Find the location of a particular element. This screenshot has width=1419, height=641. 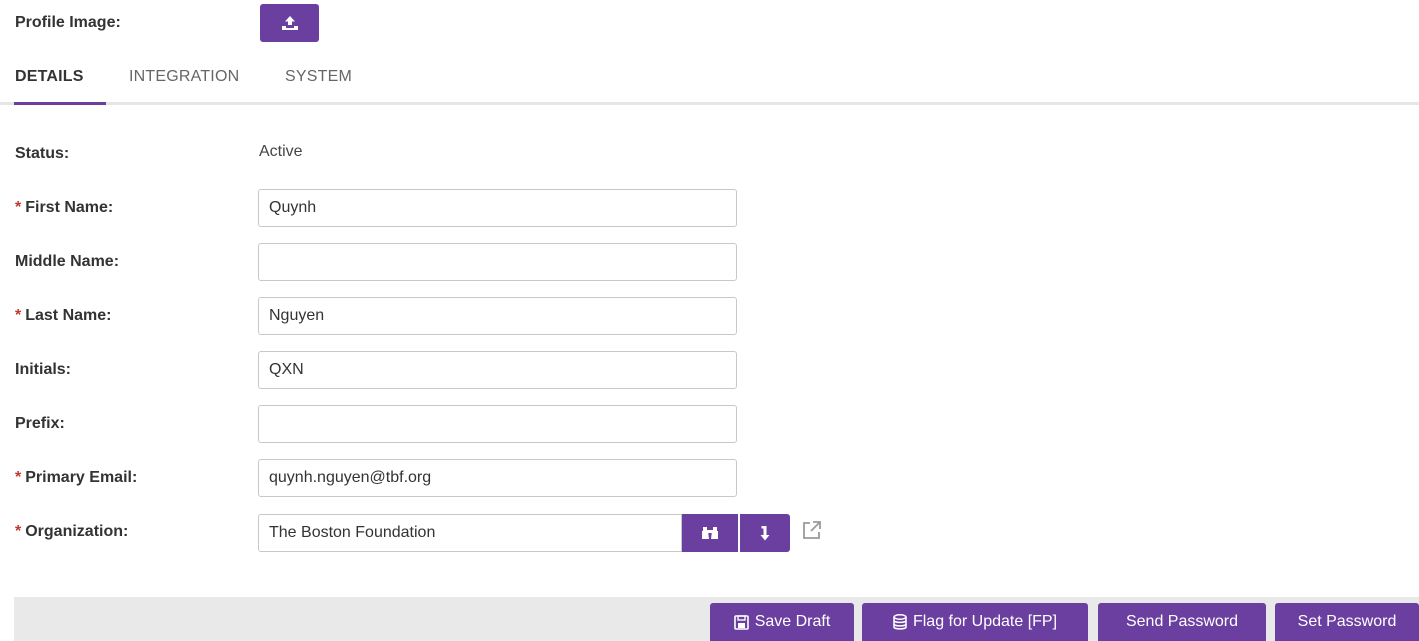

database-icon is located at coordinates (900, 622).